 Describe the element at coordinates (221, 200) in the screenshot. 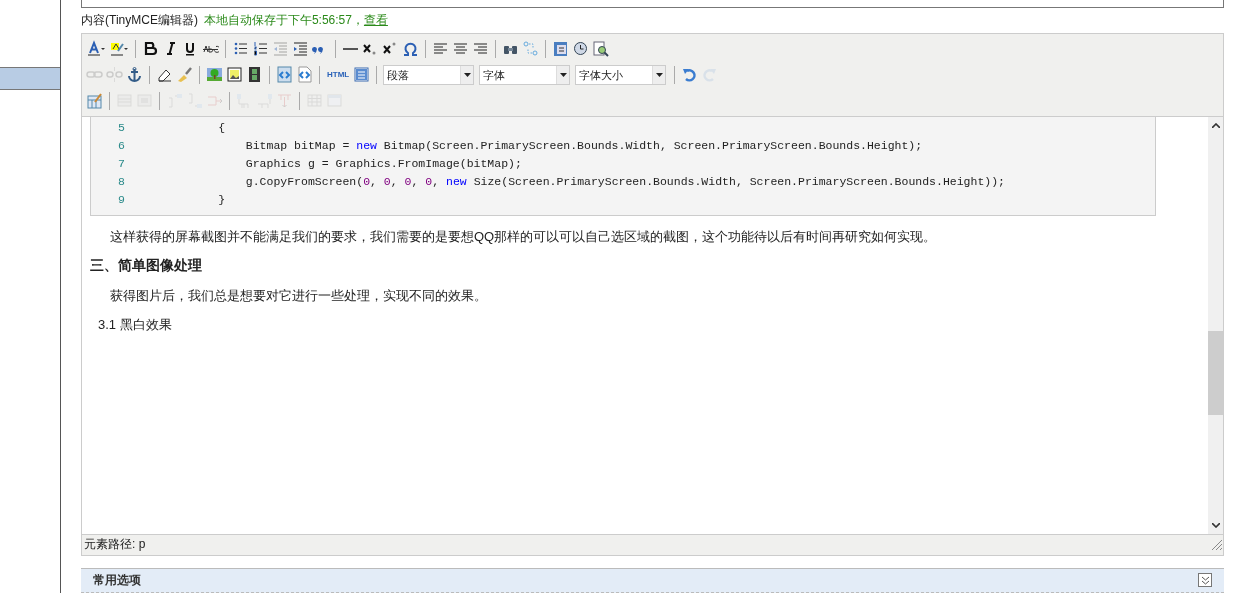

I see `code-line: }` at that location.